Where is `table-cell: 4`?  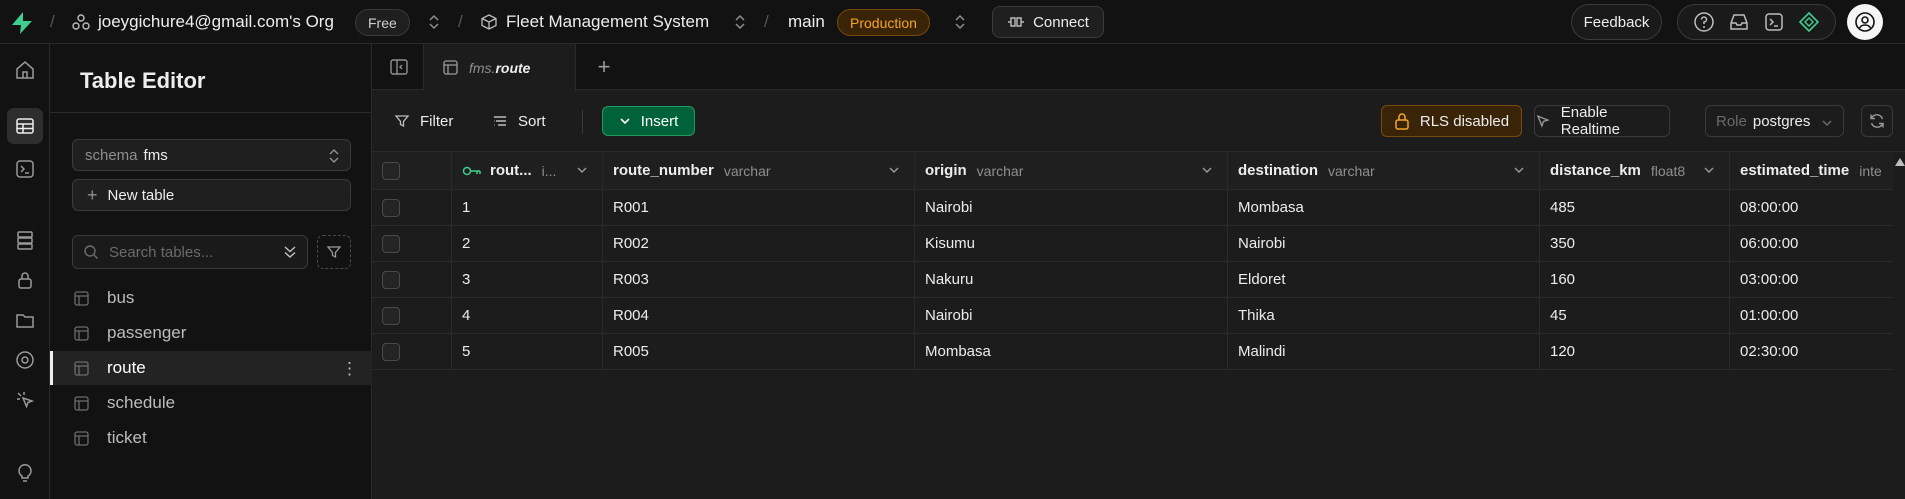
table-cell: 4 is located at coordinates (527, 315).